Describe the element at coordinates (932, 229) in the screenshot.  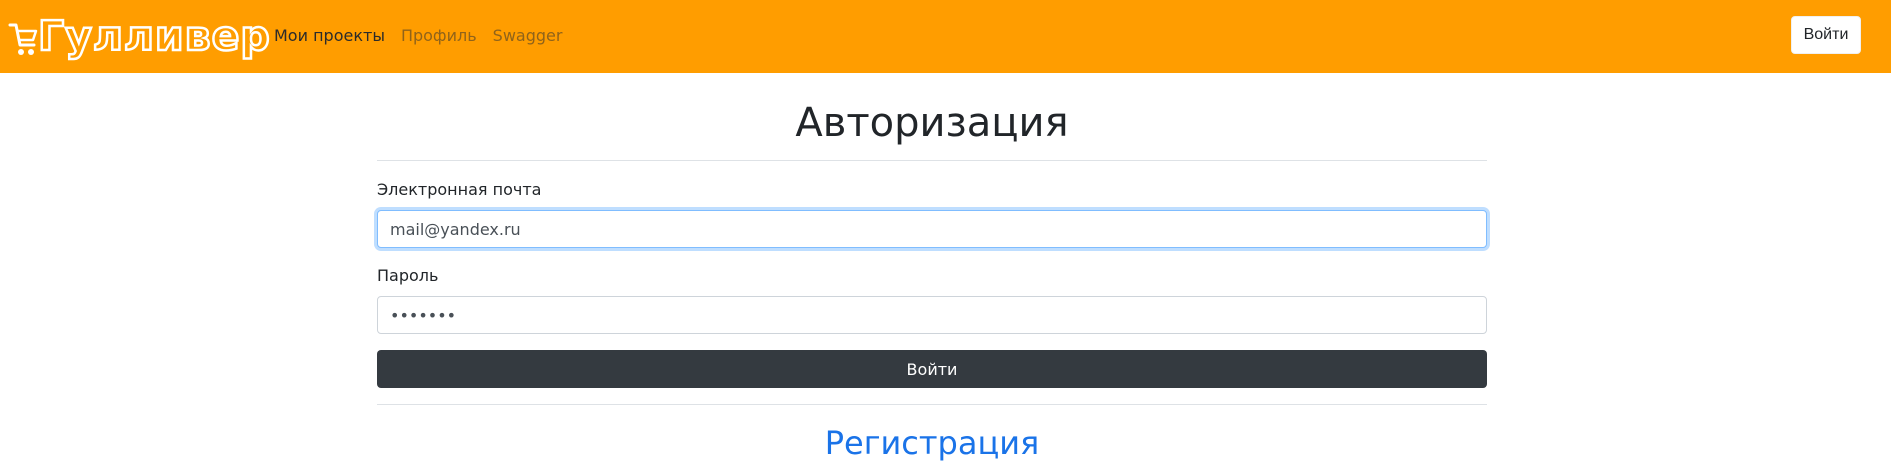
I see `email-field` at that location.